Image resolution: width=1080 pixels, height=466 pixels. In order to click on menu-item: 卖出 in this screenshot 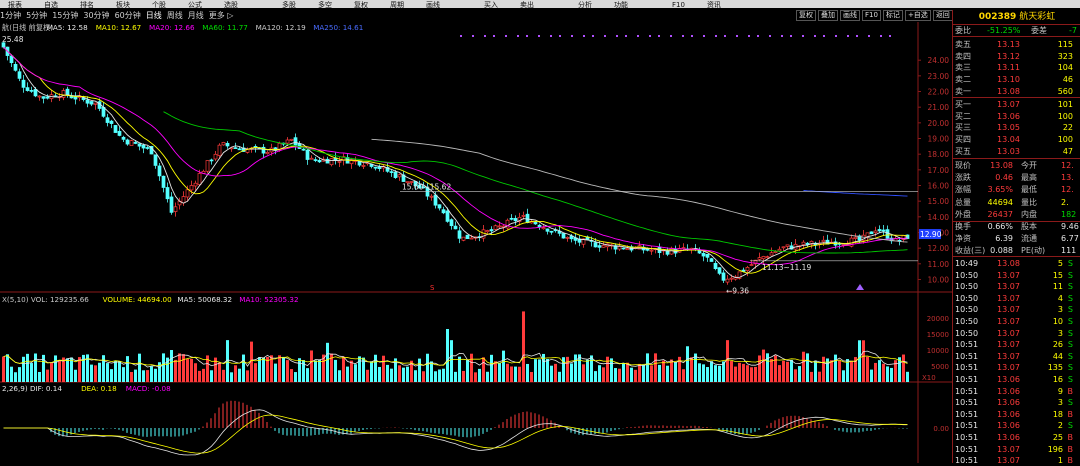, I will do `click(527, 4)`.